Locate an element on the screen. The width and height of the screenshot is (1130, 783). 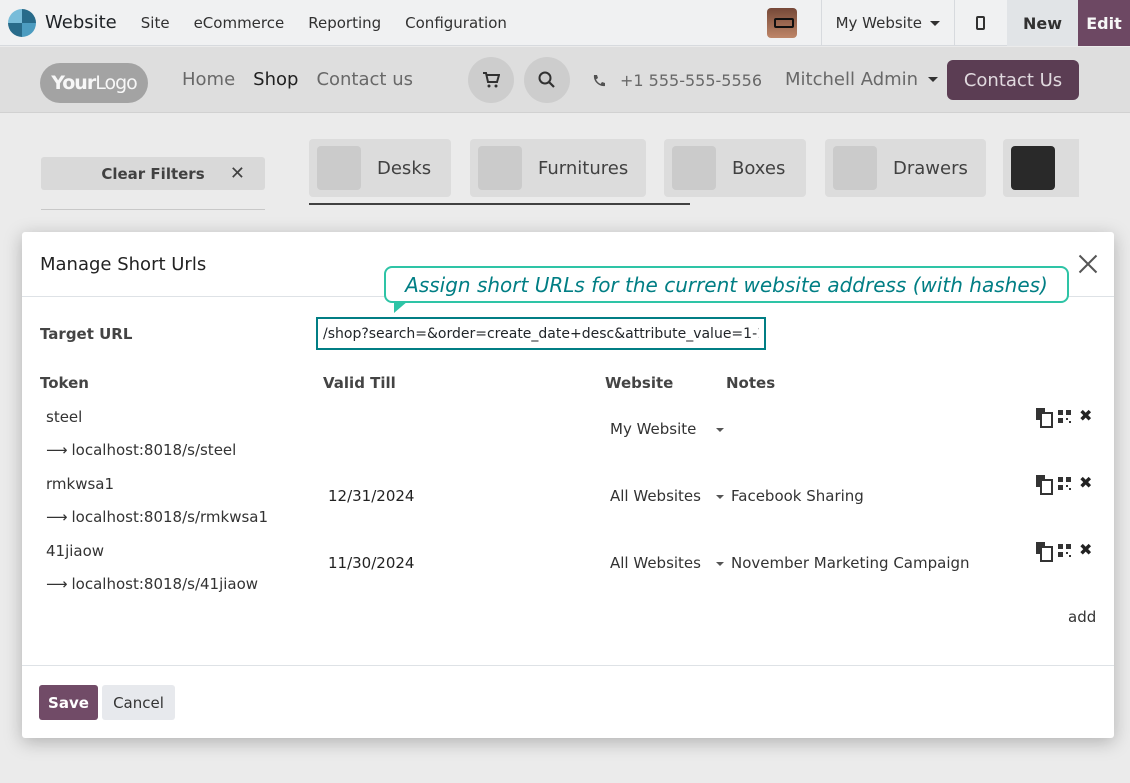
close-icon is located at coordinates (1088, 264).